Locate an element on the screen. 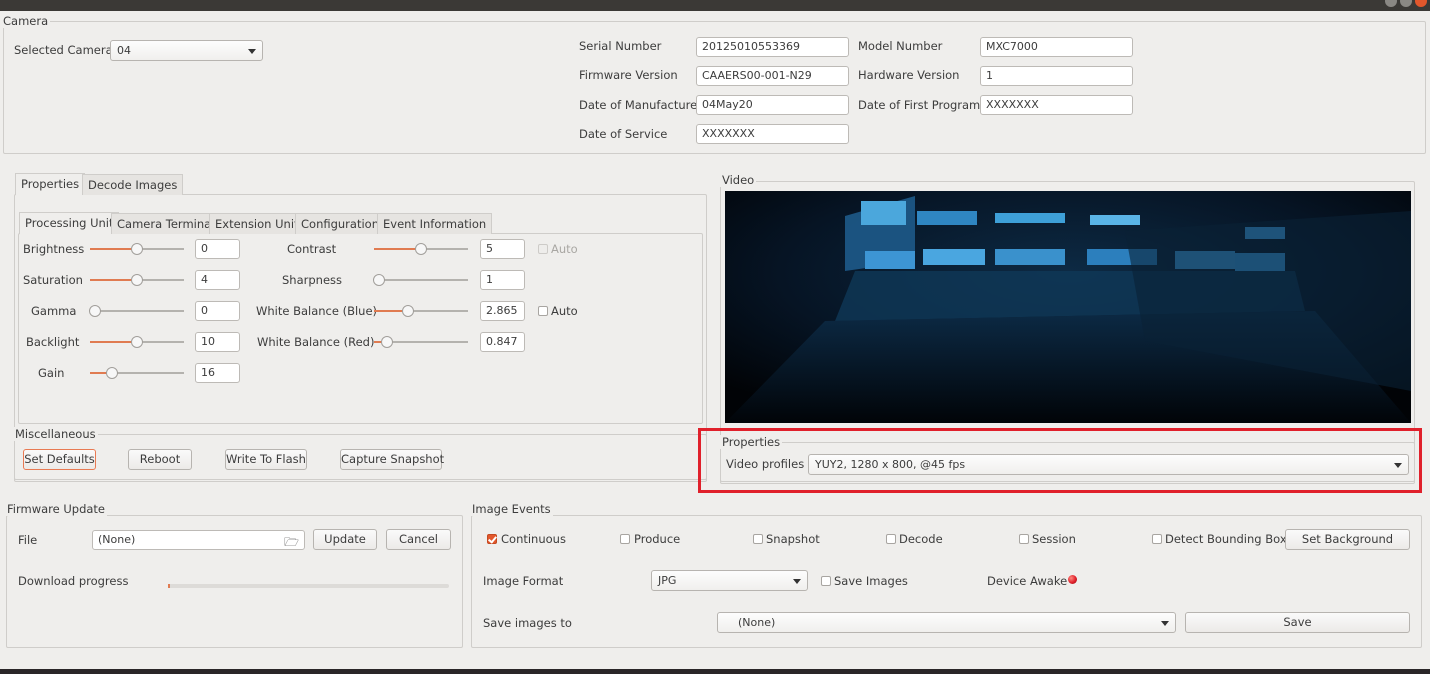 This screenshot has width=1430, height=674. continuous-checkbox is located at coordinates (492, 539).